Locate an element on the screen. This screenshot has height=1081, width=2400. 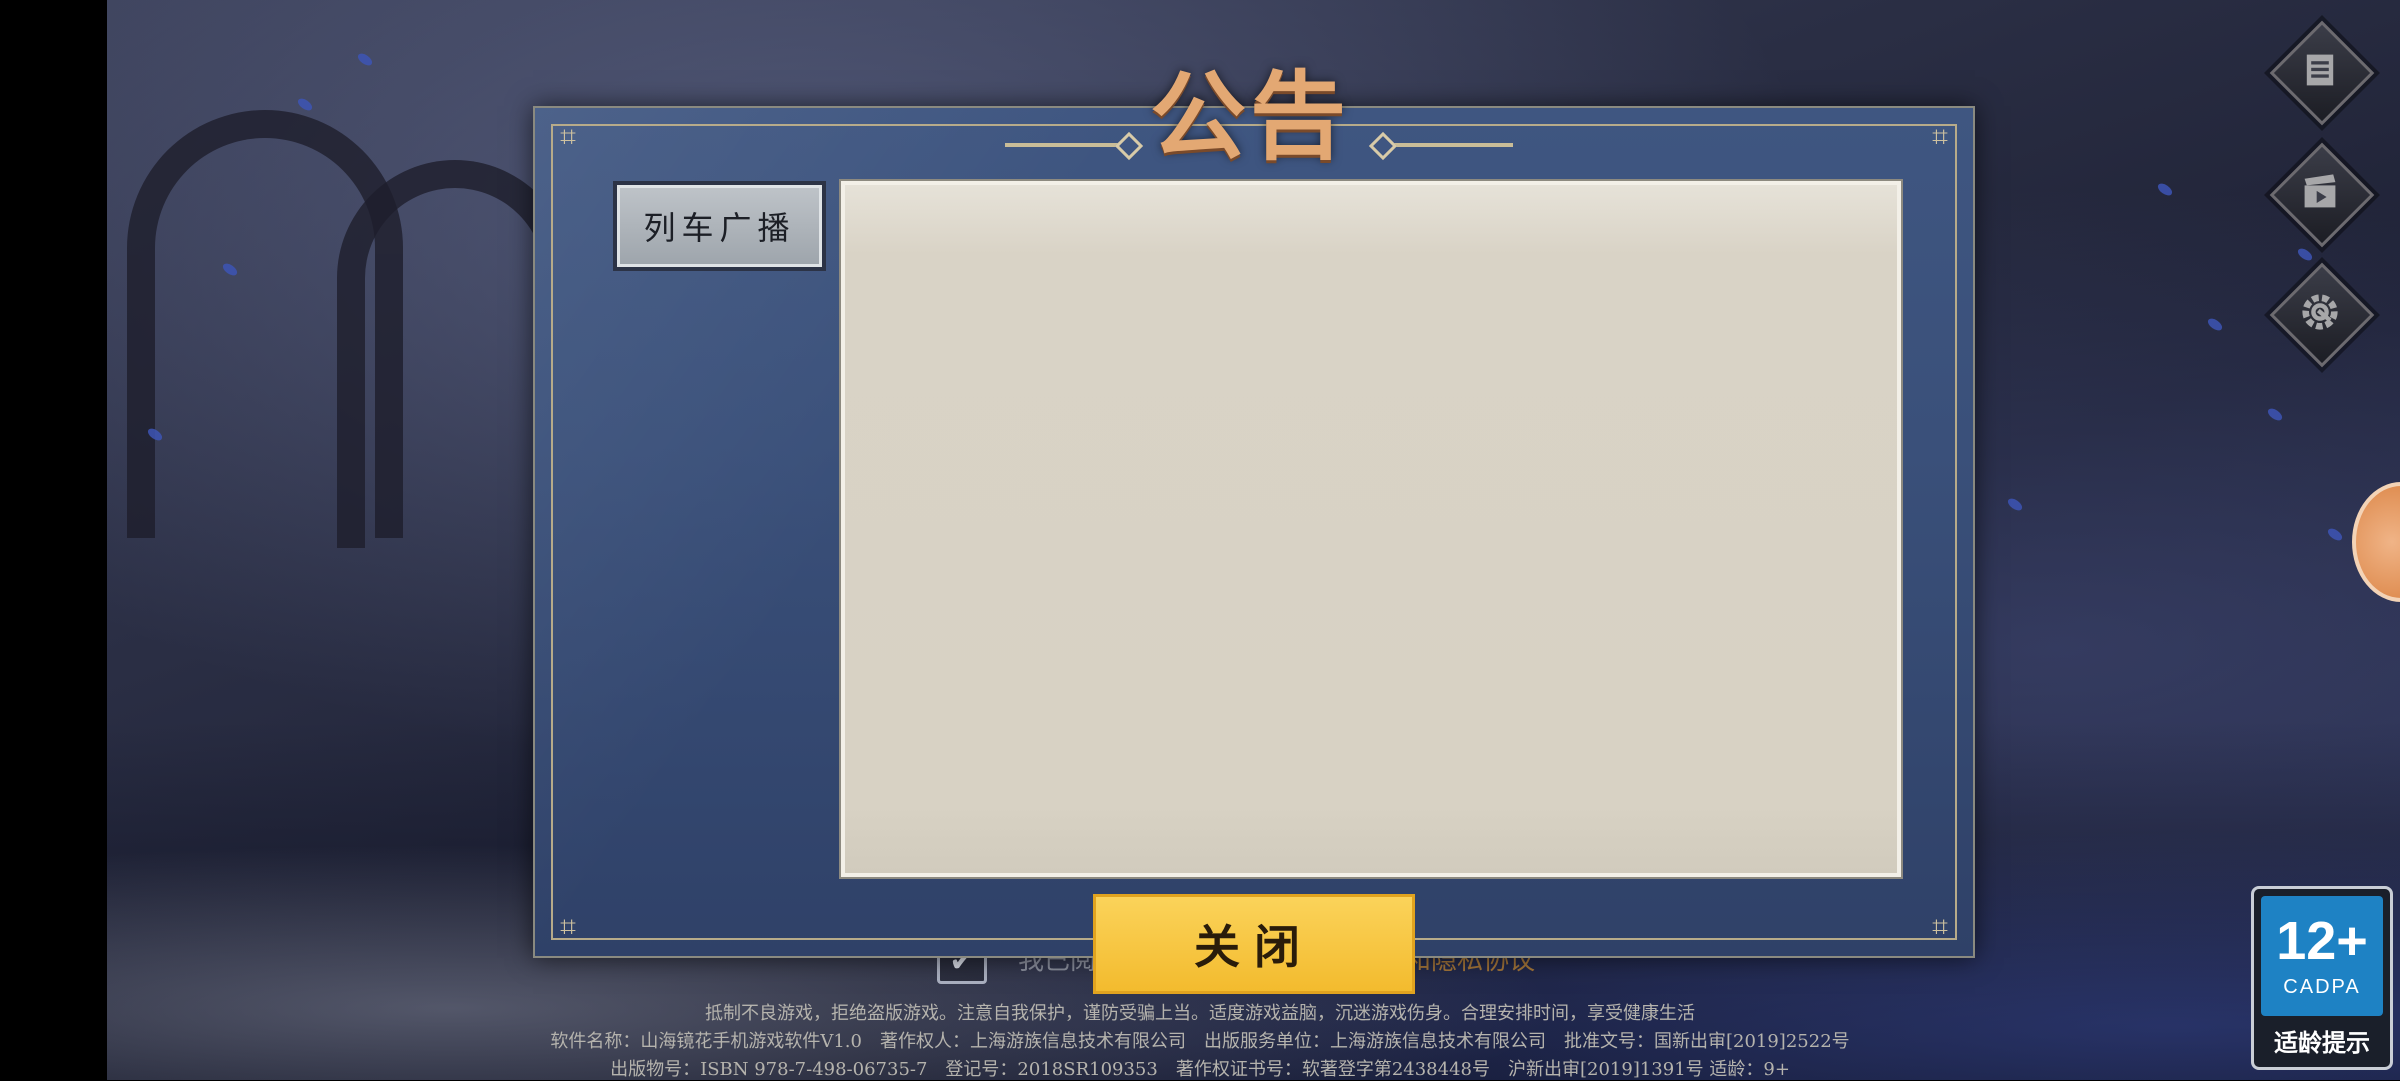
close-button: 关闭 is located at coordinates (1254, 944).